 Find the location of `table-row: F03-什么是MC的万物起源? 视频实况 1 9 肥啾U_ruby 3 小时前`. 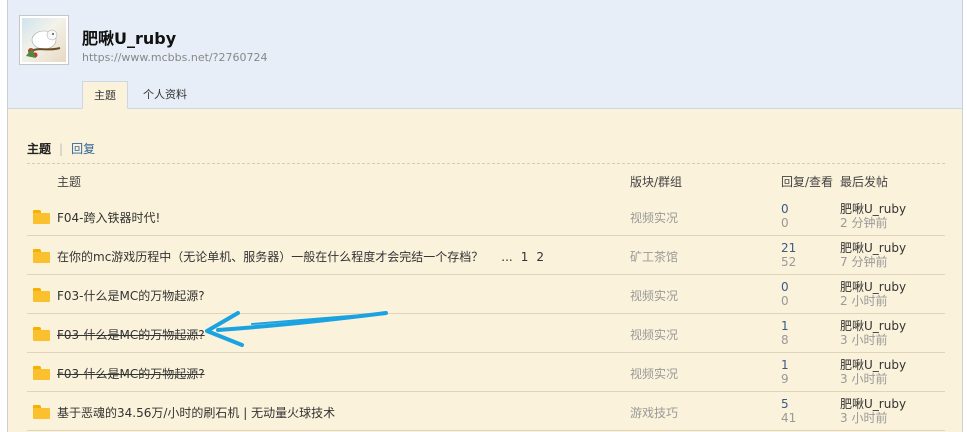

table-row: F03-什么是MC的万物起源? 视频实况 1 9 肥啾U_ruby 3 小时前 is located at coordinates (486, 372).